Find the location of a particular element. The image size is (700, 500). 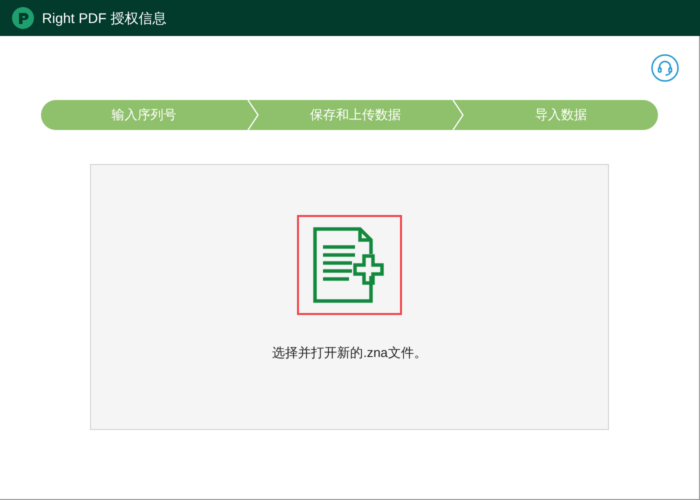

step-label: 输入序列号 is located at coordinates (143, 115).